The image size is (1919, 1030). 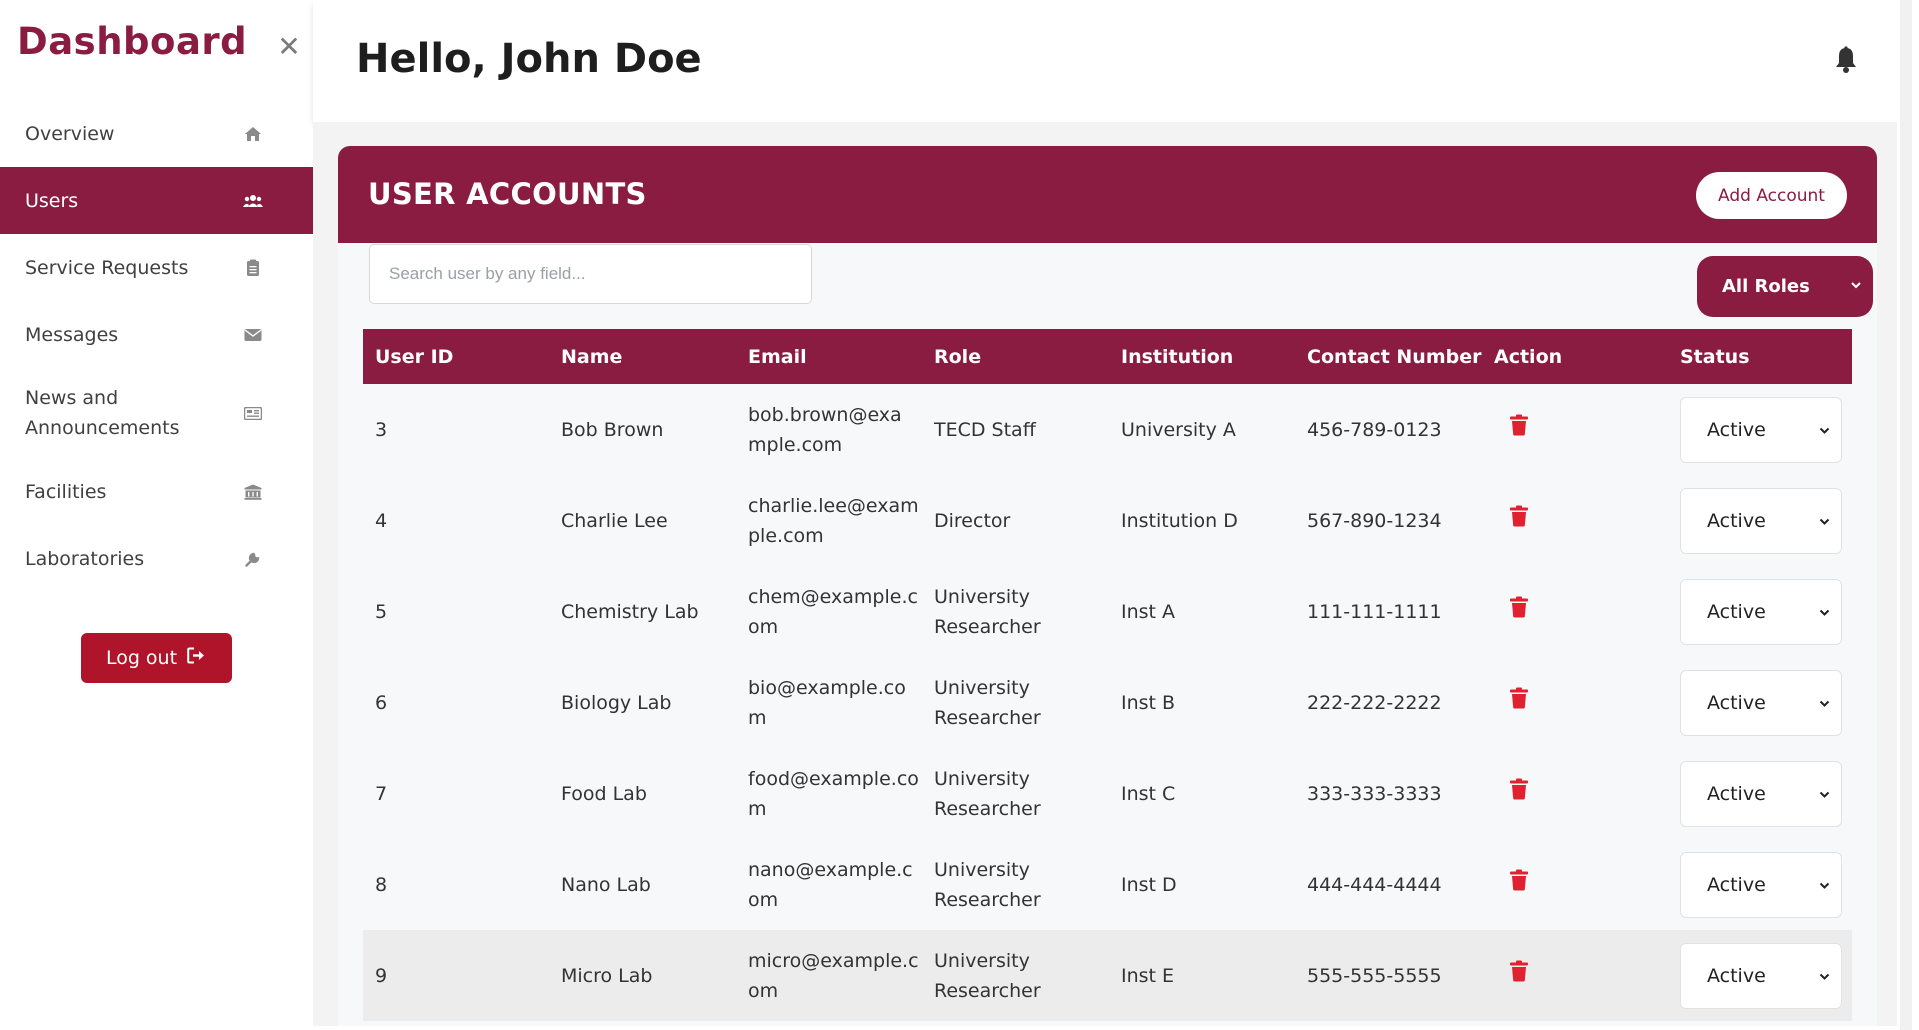 What do you see at coordinates (381, 520) in the screenshot?
I see `cell-user-id: 4` at bounding box center [381, 520].